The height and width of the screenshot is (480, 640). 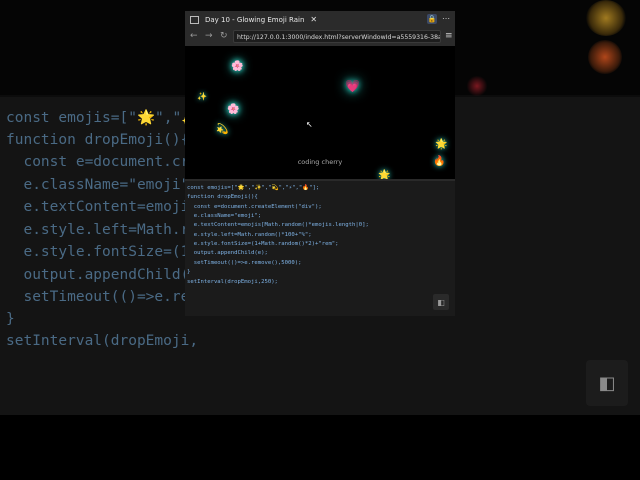 I want to click on forward-icon: →, so click(x=209, y=36).